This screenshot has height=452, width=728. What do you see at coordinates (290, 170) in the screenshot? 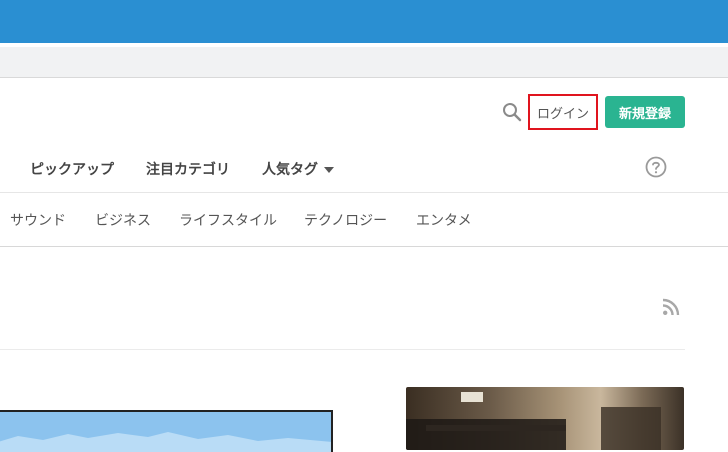
I see `nav-item-popular-tags-label: 人気タグ` at bounding box center [290, 170].